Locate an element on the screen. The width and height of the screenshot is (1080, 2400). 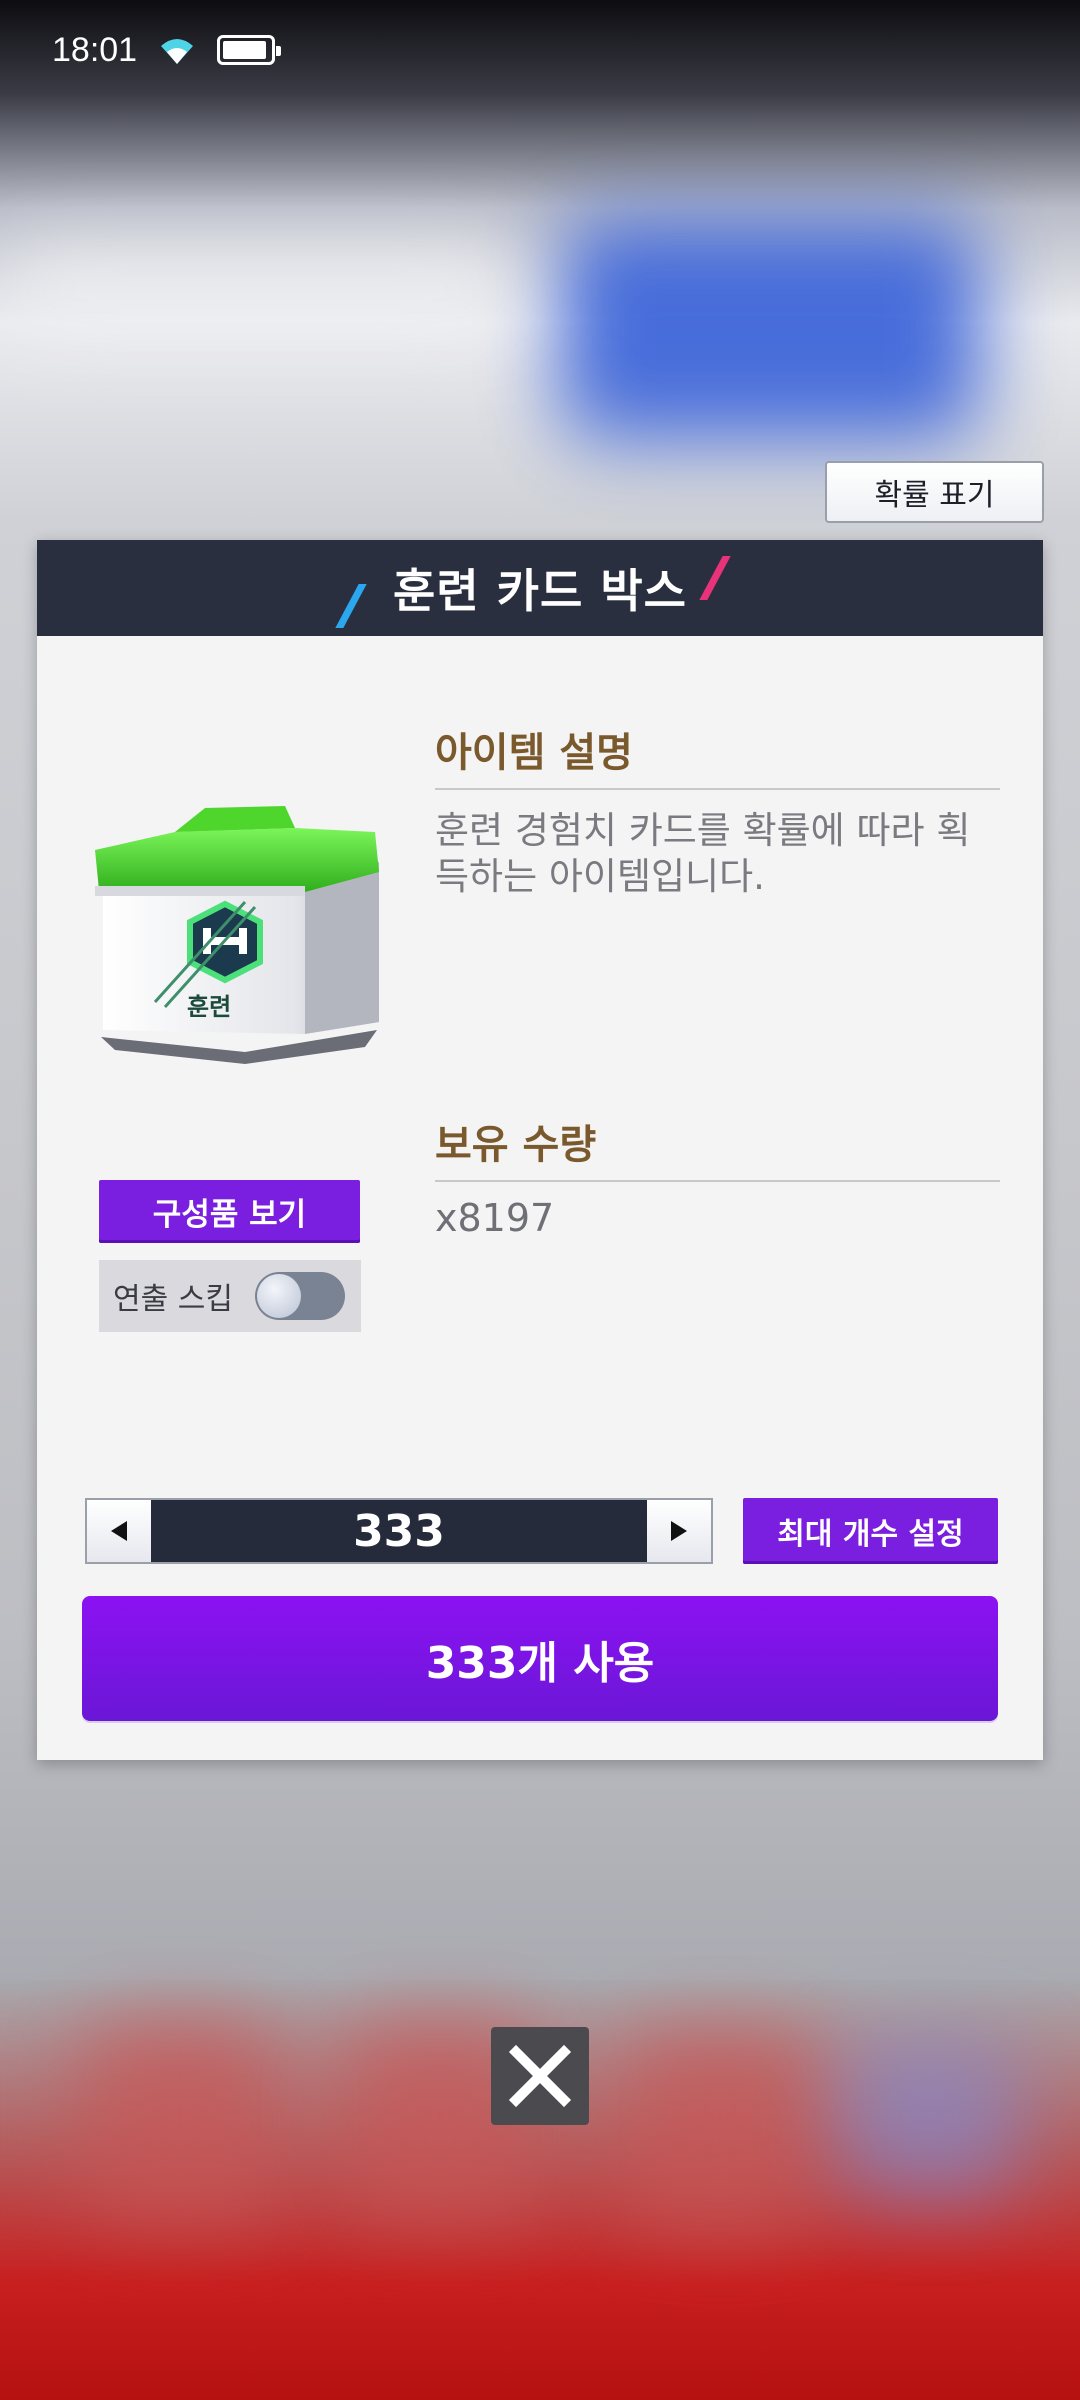
battery-icon is located at coordinates (249, 50).